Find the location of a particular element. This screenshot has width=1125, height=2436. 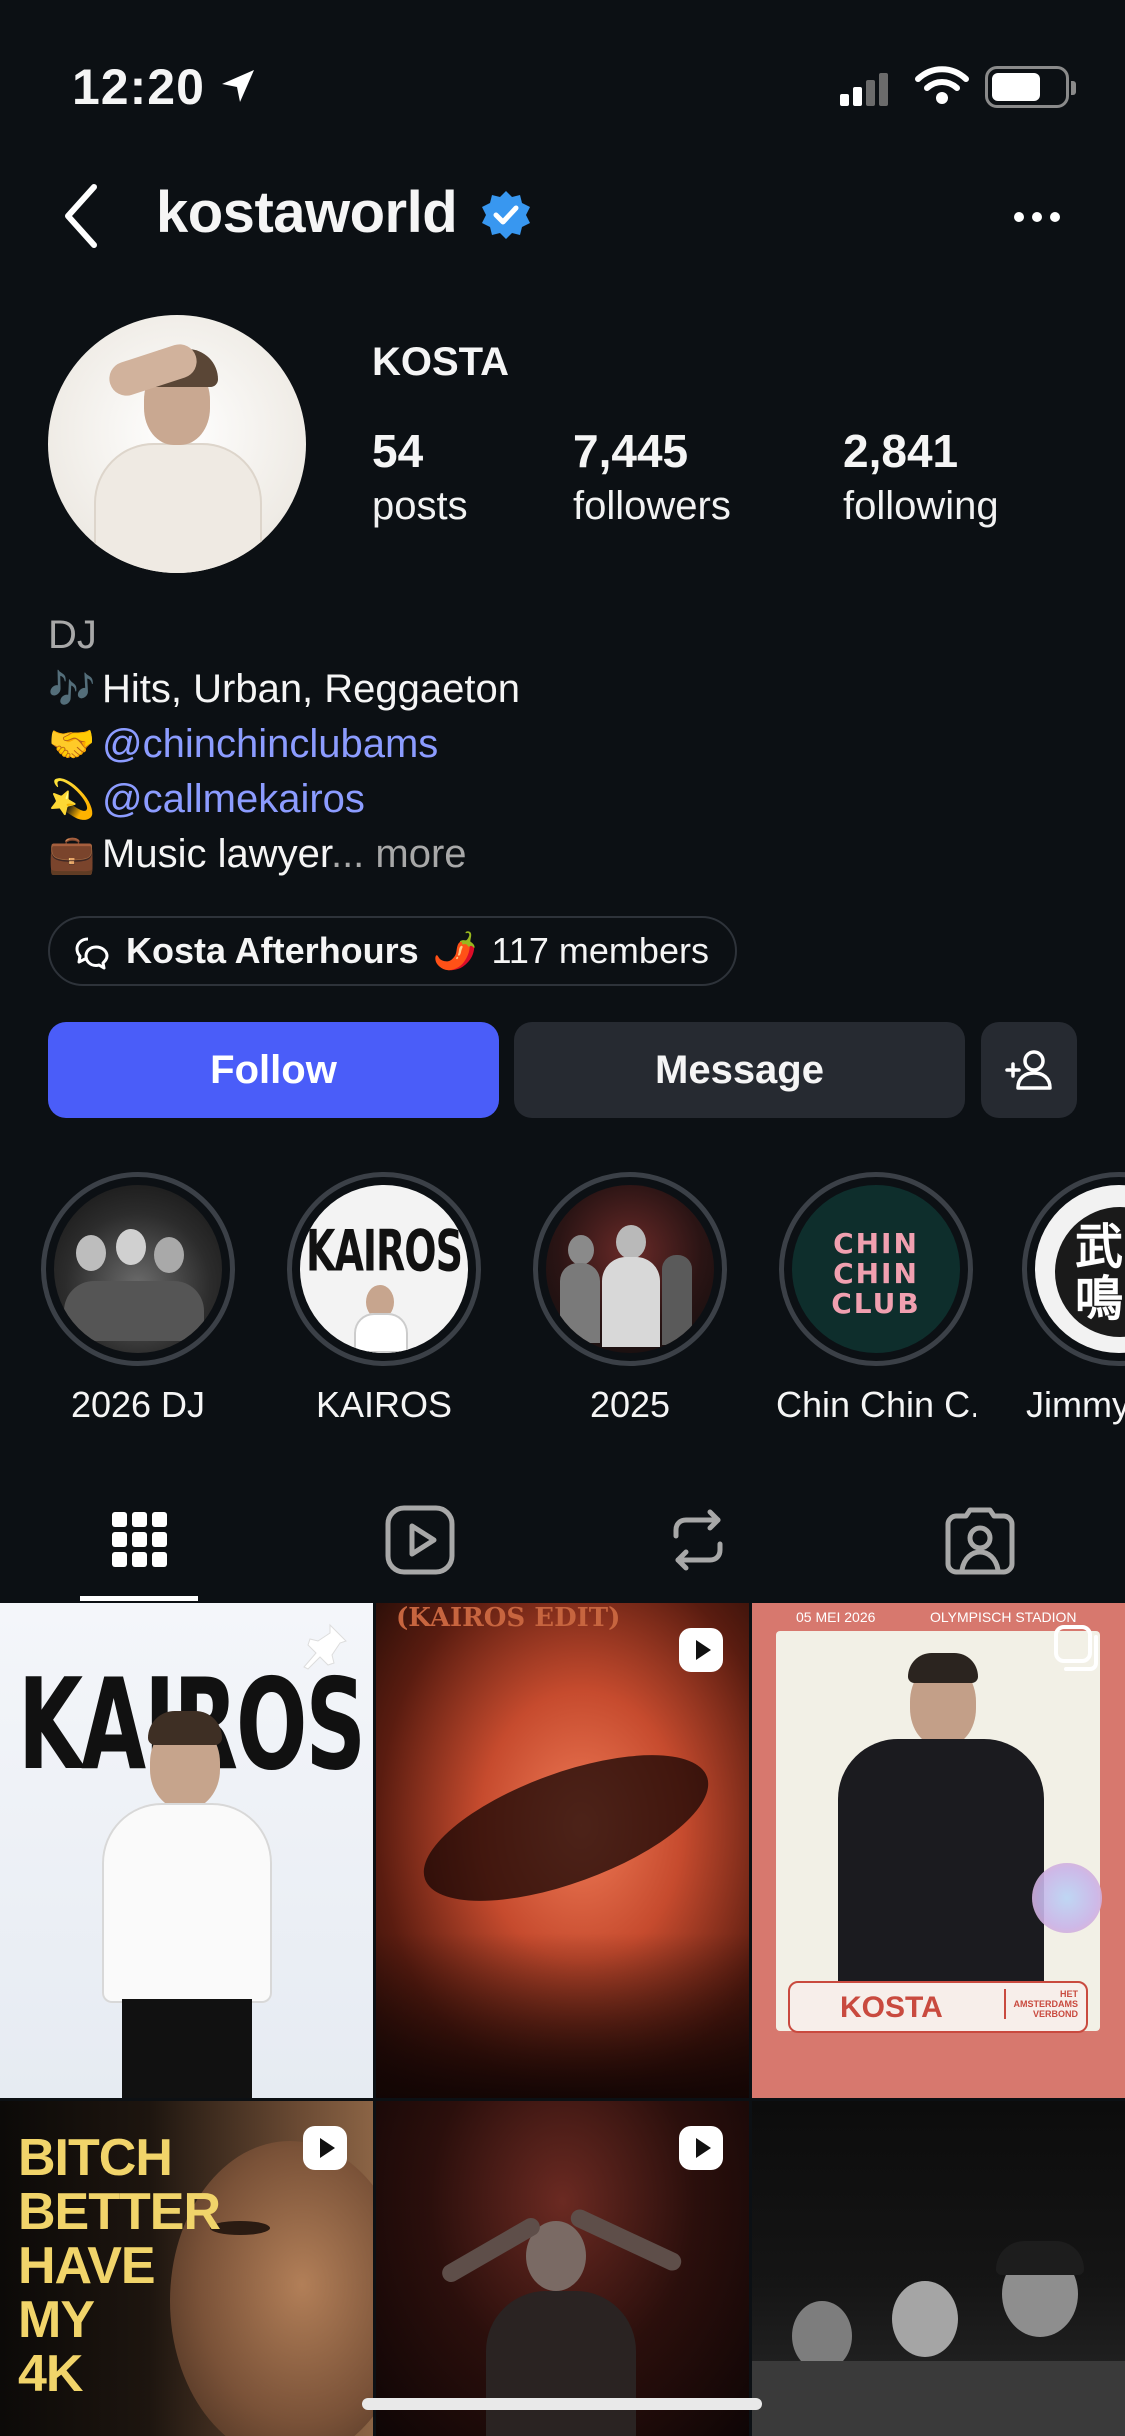

followers-count: 7,445 followers is located at coordinates (652, 476).